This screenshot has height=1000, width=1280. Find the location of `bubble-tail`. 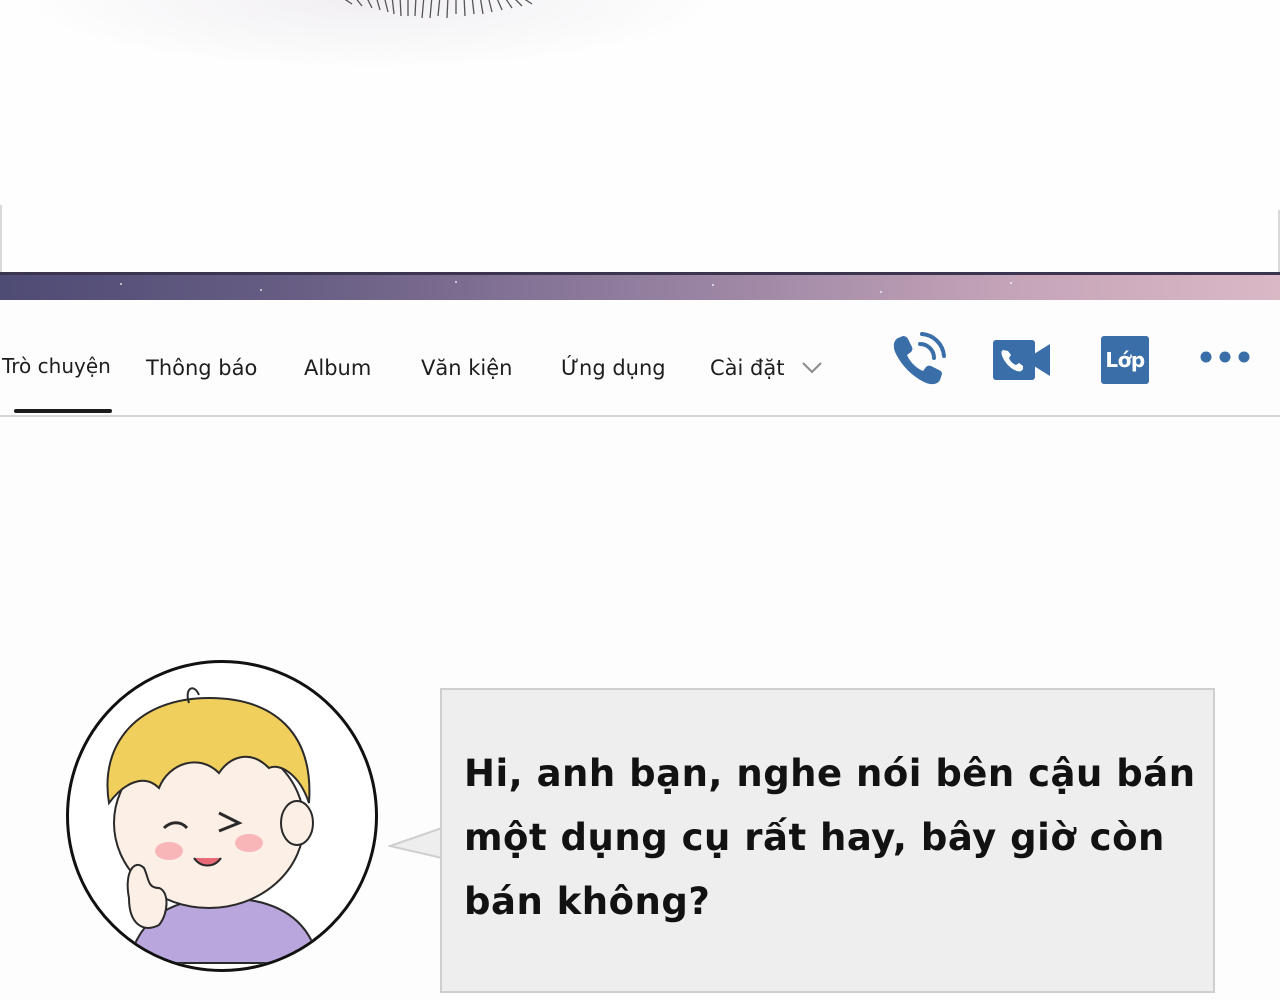

bubble-tail is located at coordinates (418, 843).